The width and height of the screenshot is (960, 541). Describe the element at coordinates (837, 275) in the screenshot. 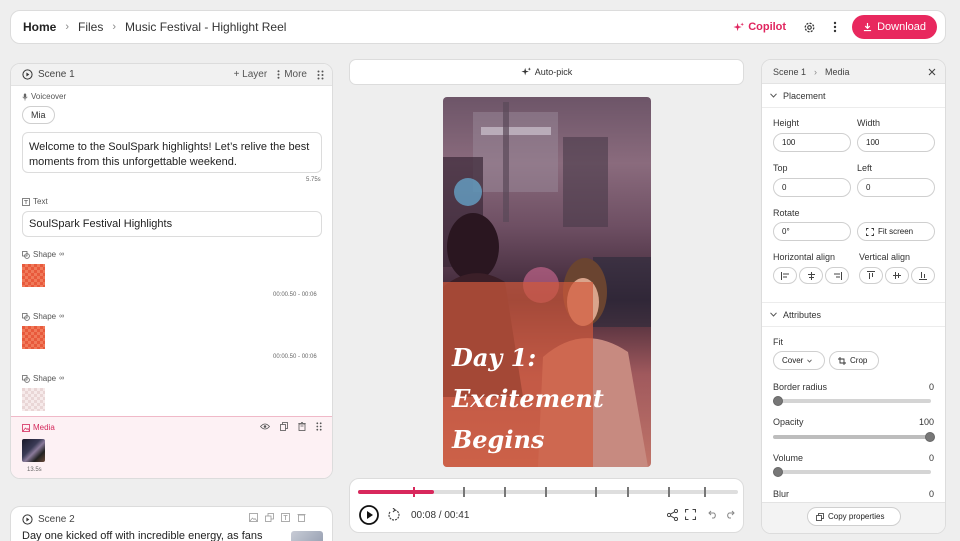

I see `align-right-button` at that location.